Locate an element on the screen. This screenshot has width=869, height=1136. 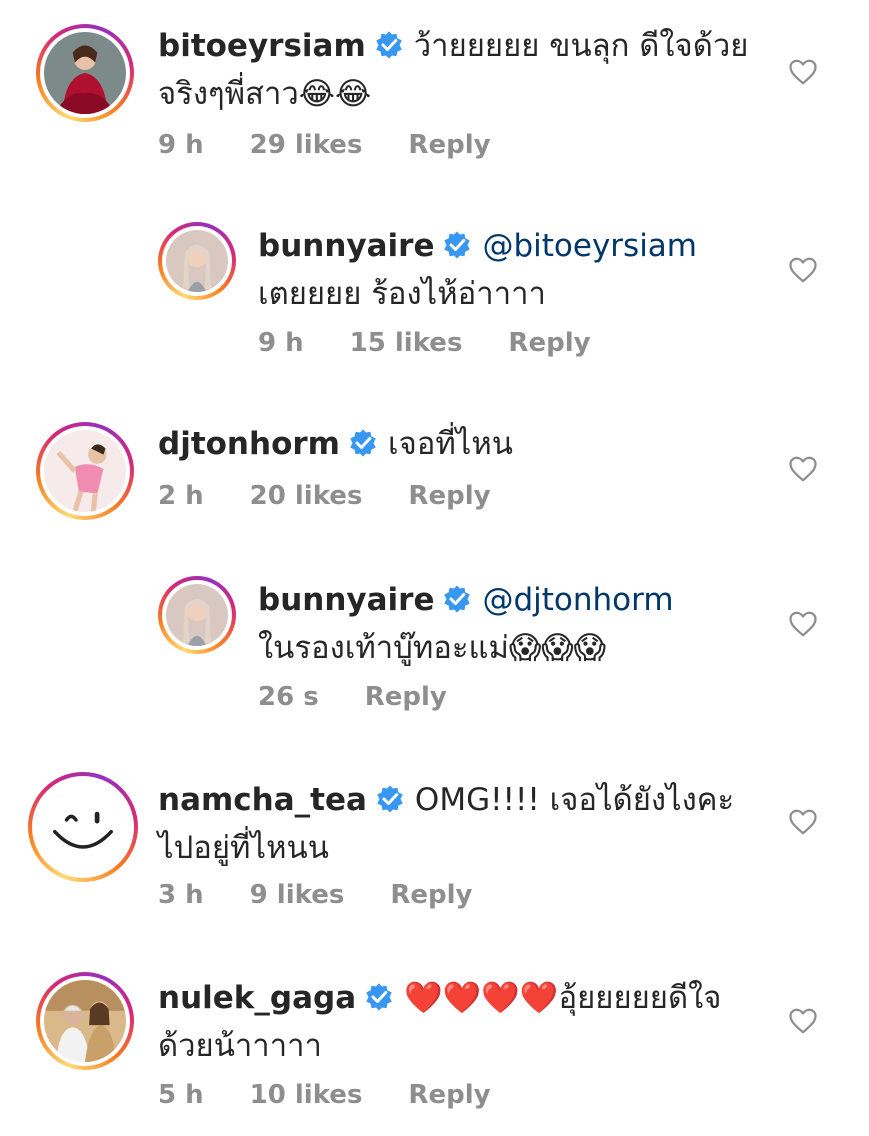
timestamp: 3 h is located at coordinates (181, 895).